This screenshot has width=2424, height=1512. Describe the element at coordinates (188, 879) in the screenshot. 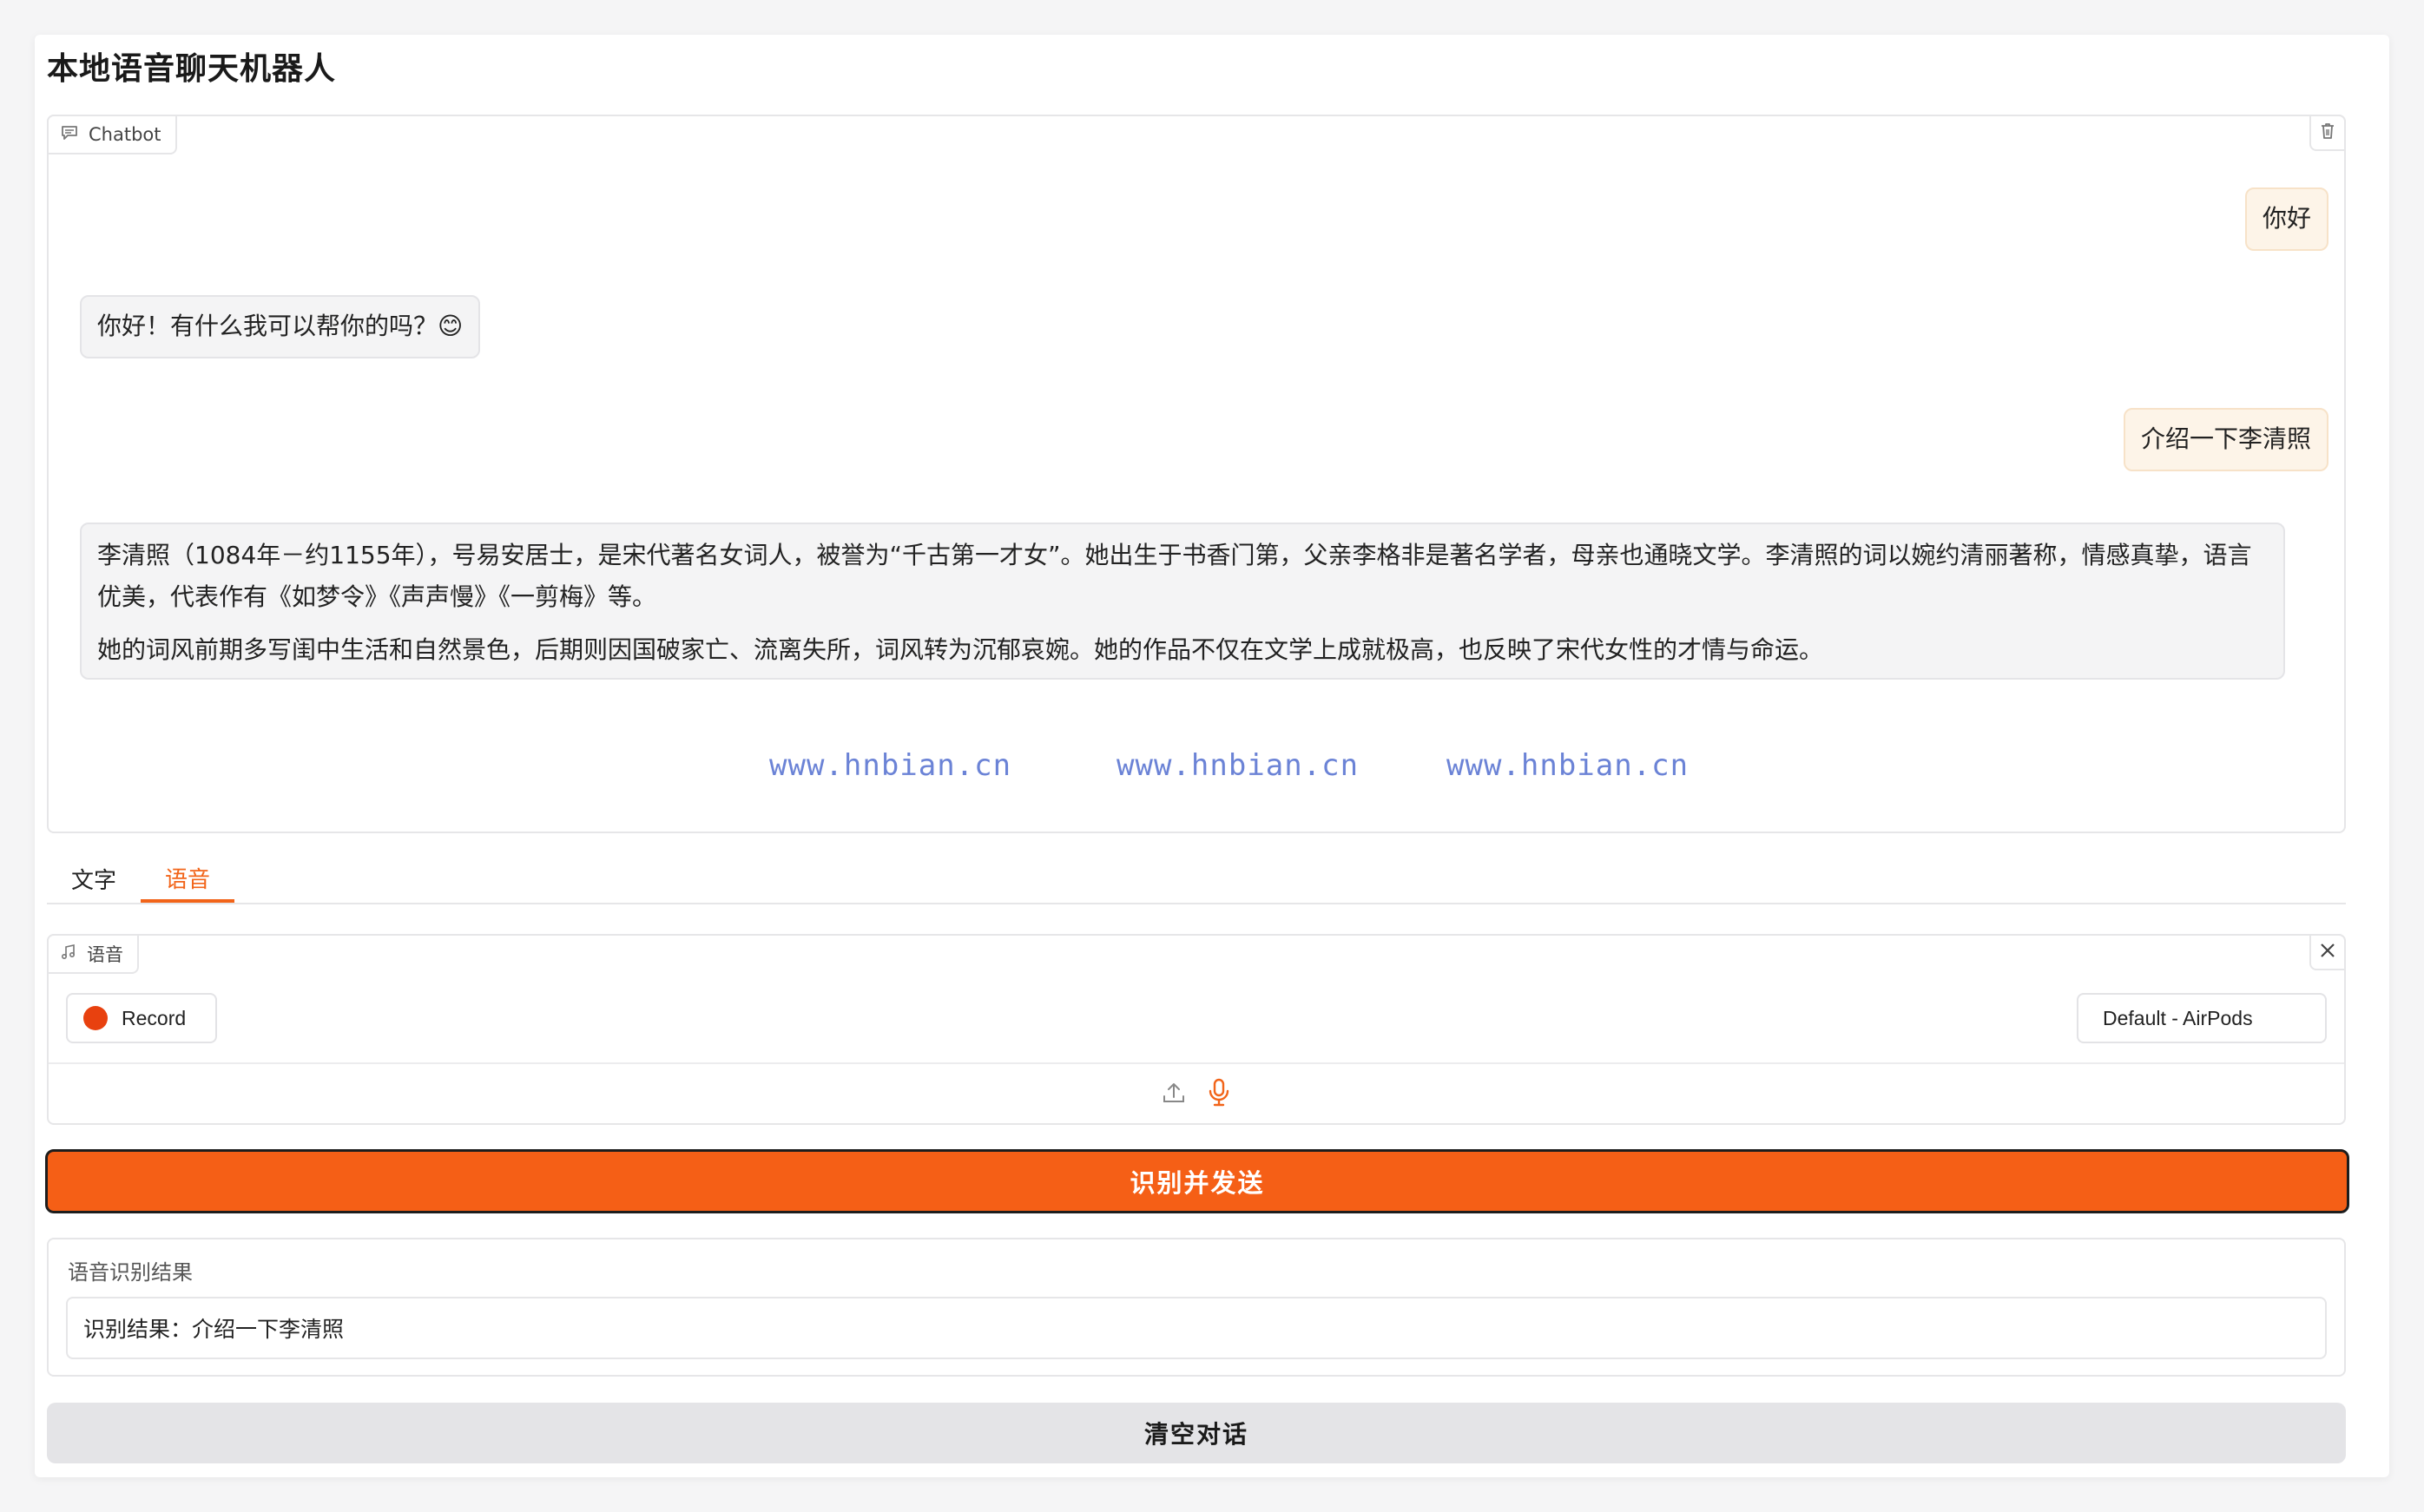

I see `tab-voice: 语音` at that location.